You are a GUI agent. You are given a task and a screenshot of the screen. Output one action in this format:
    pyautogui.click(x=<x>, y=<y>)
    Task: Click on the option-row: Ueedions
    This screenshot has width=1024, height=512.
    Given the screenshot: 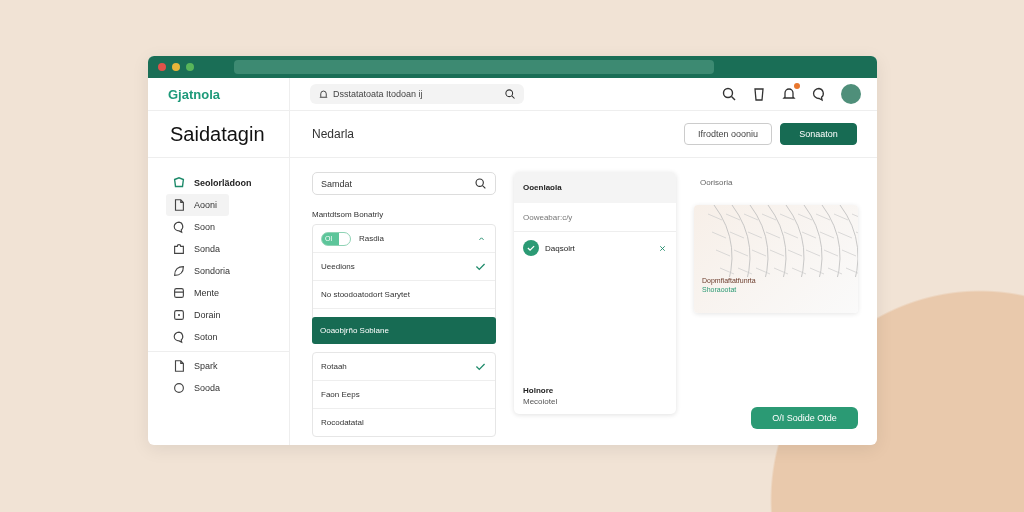 What is the action you would take?
    pyautogui.click(x=404, y=267)
    